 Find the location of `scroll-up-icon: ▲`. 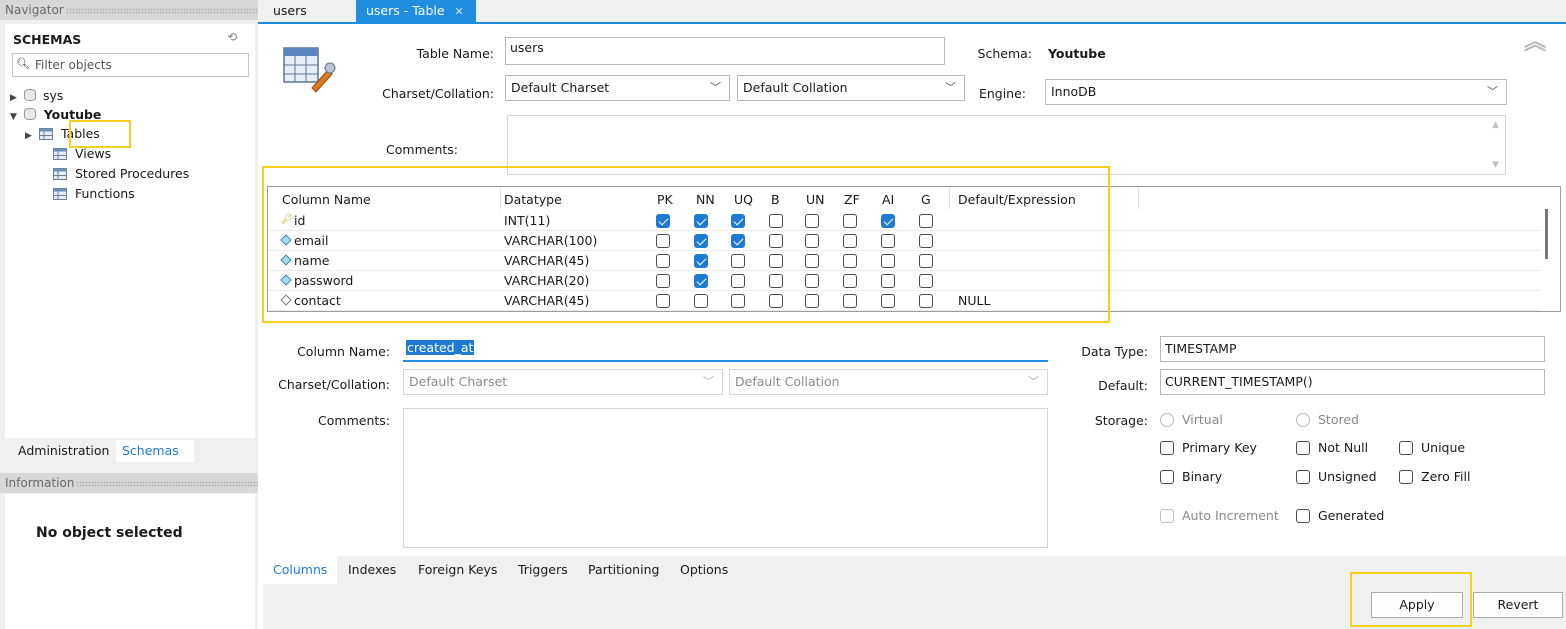

scroll-up-icon: ▲ is located at coordinates (1495, 125).